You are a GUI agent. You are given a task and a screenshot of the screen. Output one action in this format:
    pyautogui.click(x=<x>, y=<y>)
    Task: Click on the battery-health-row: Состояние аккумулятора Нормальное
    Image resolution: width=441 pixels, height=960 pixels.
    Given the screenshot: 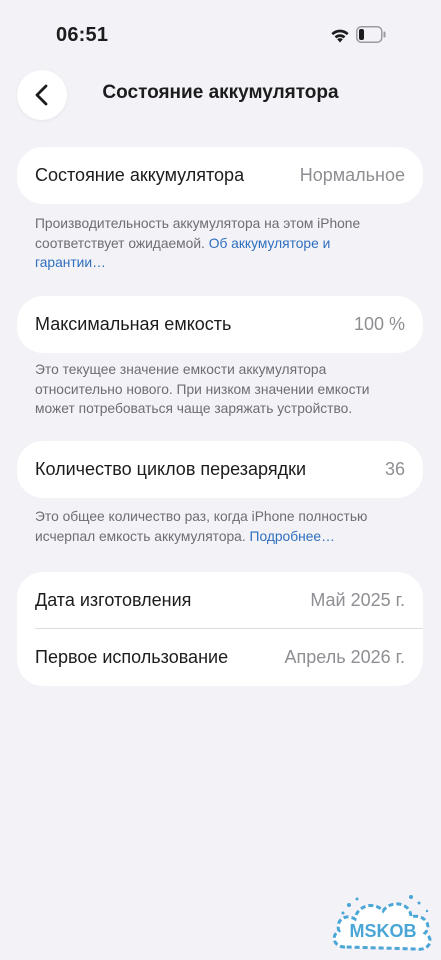 What is the action you would take?
    pyautogui.click(x=220, y=175)
    